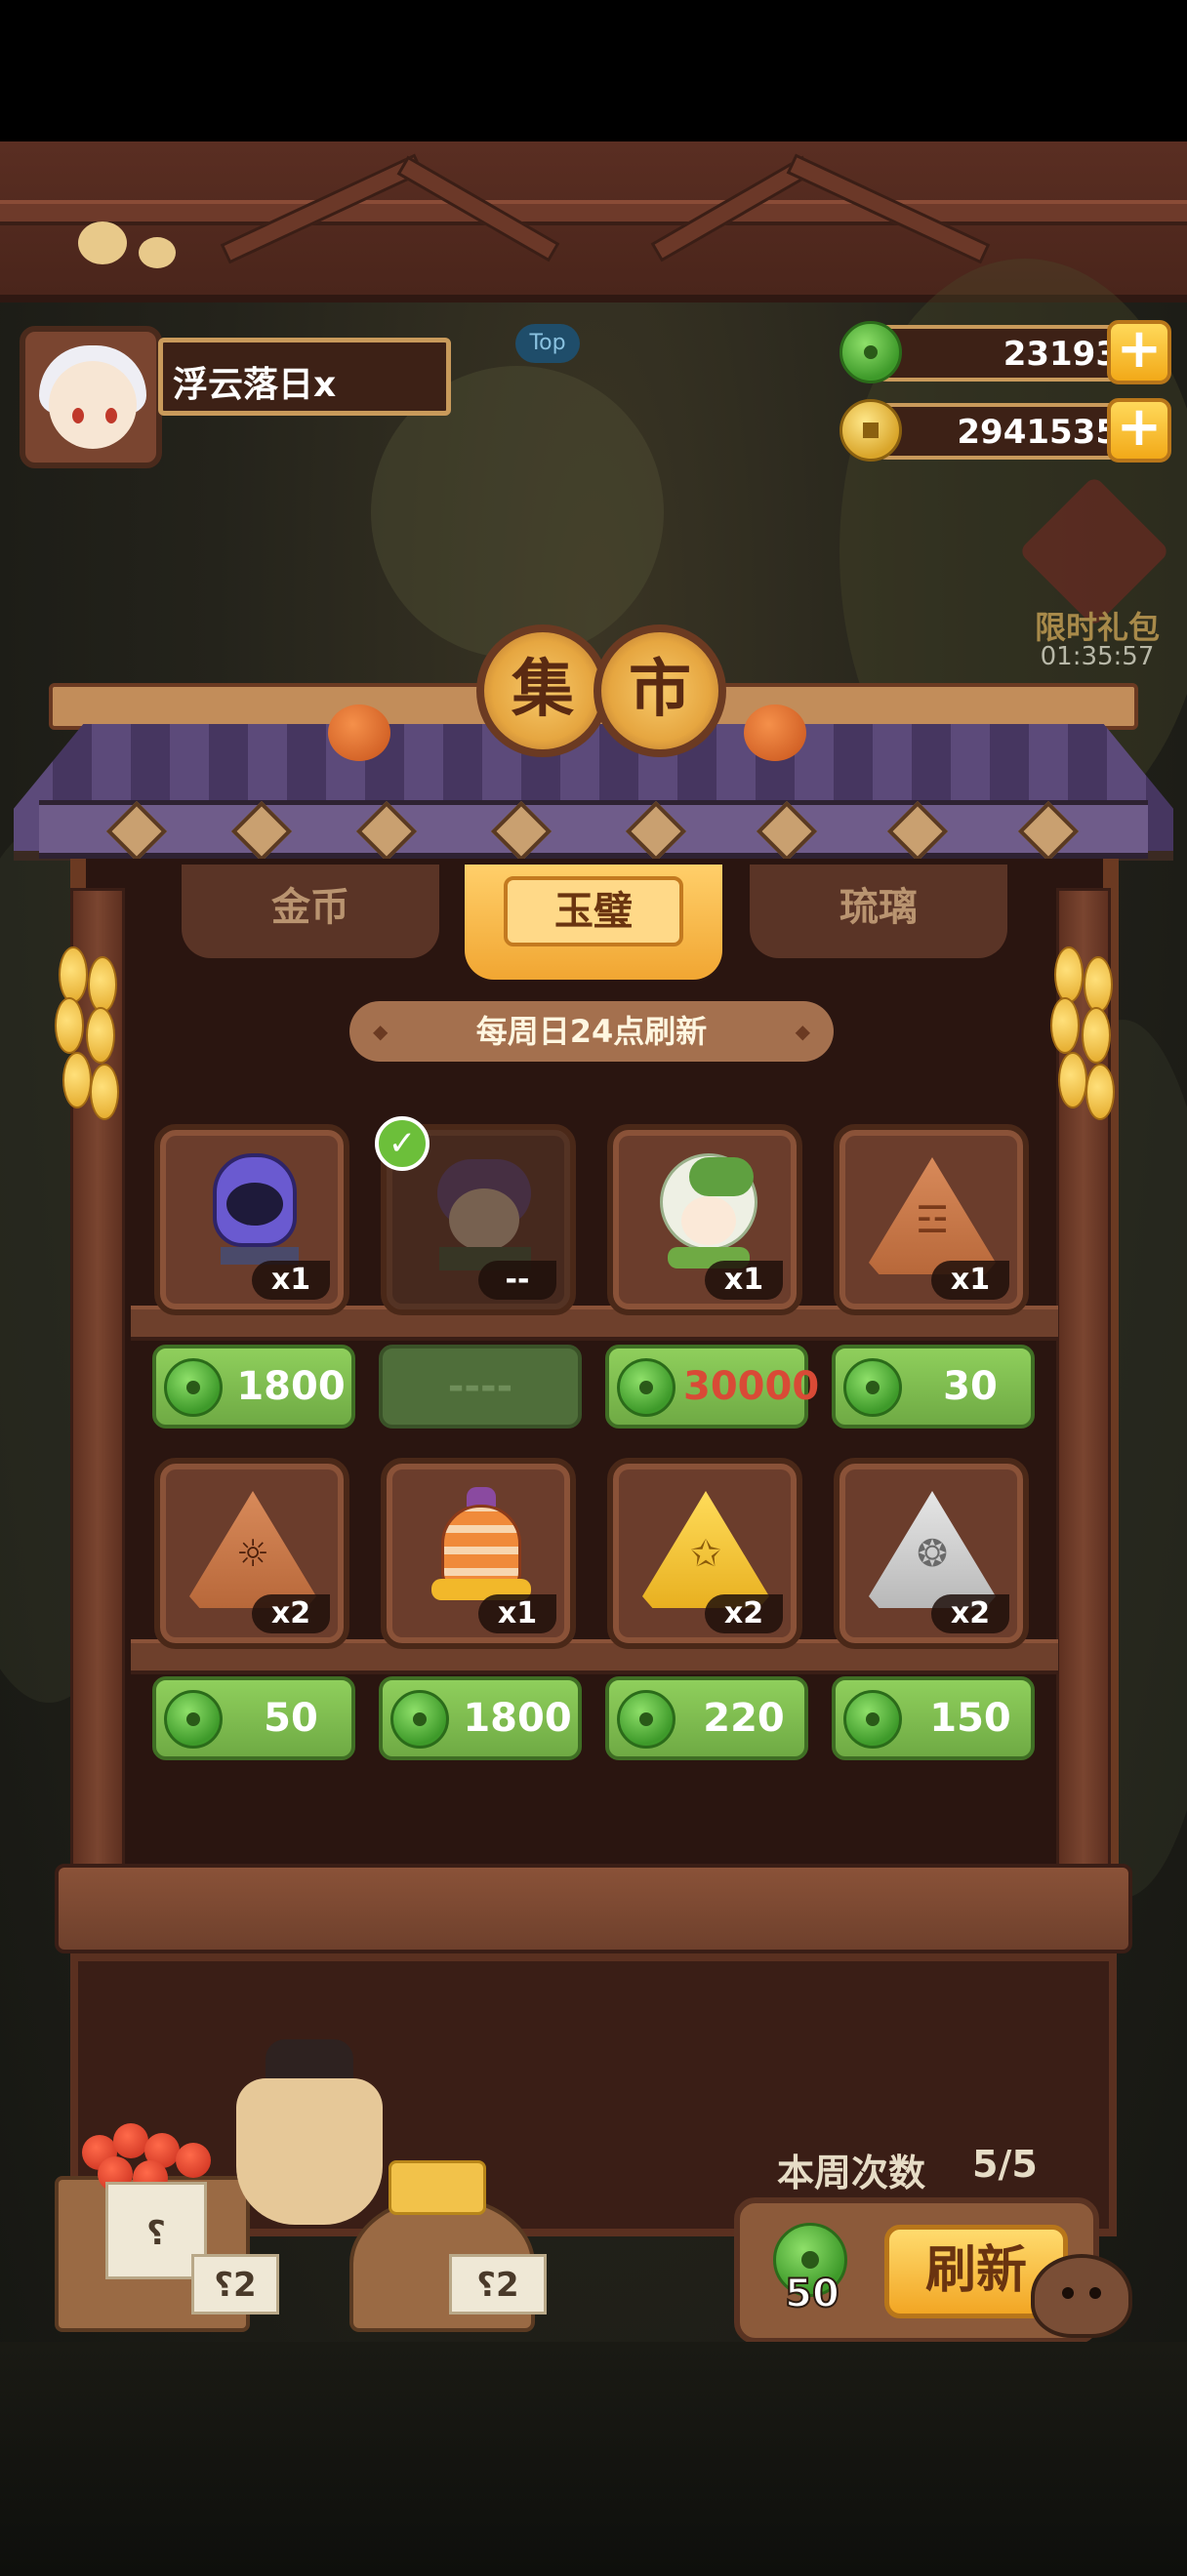 This screenshot has height=2576, width=1187. What do you see at coordinates (931, 1219) in the screenshot?
I see `shop-item-slot: ☲ x1` at bounding box center [931, 1219].